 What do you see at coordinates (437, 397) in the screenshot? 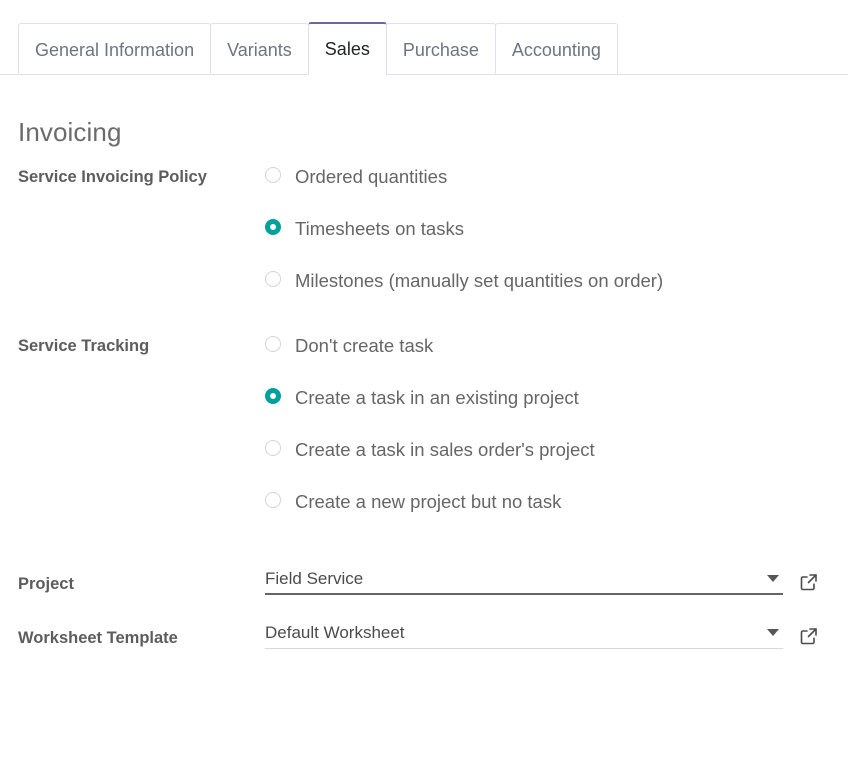
I see `radio-option-label: Create a task in an existing project` at bounding box center [437, 397].